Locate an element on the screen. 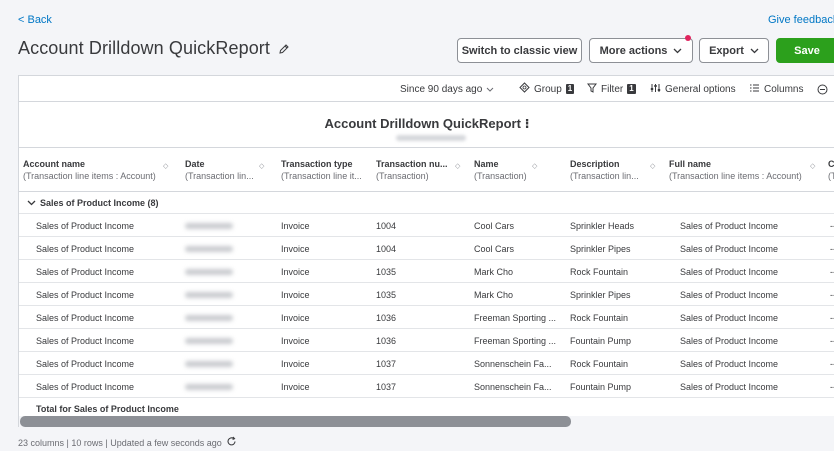 This screenshot has width=834, height=451. pencil-icon is located at coordinates (284, 49).